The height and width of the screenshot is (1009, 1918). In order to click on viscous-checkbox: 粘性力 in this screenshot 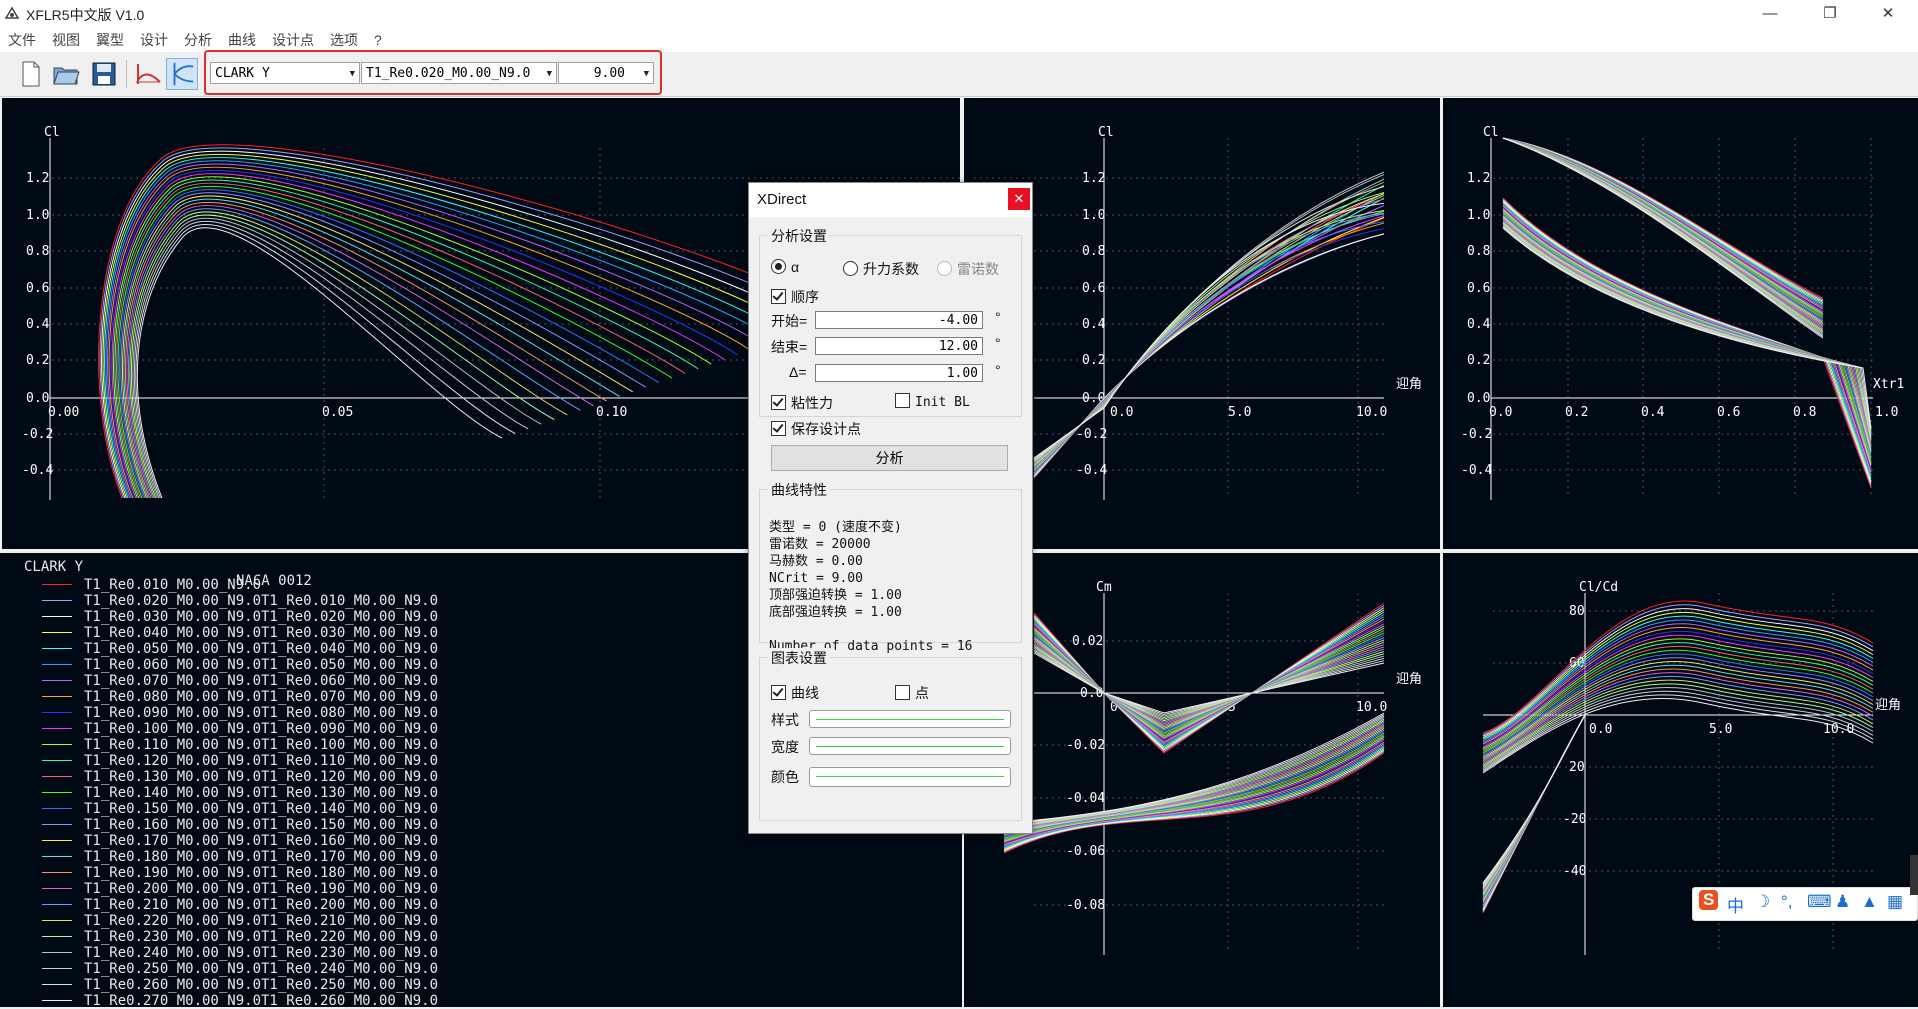, I will do `click(802, 403)`.